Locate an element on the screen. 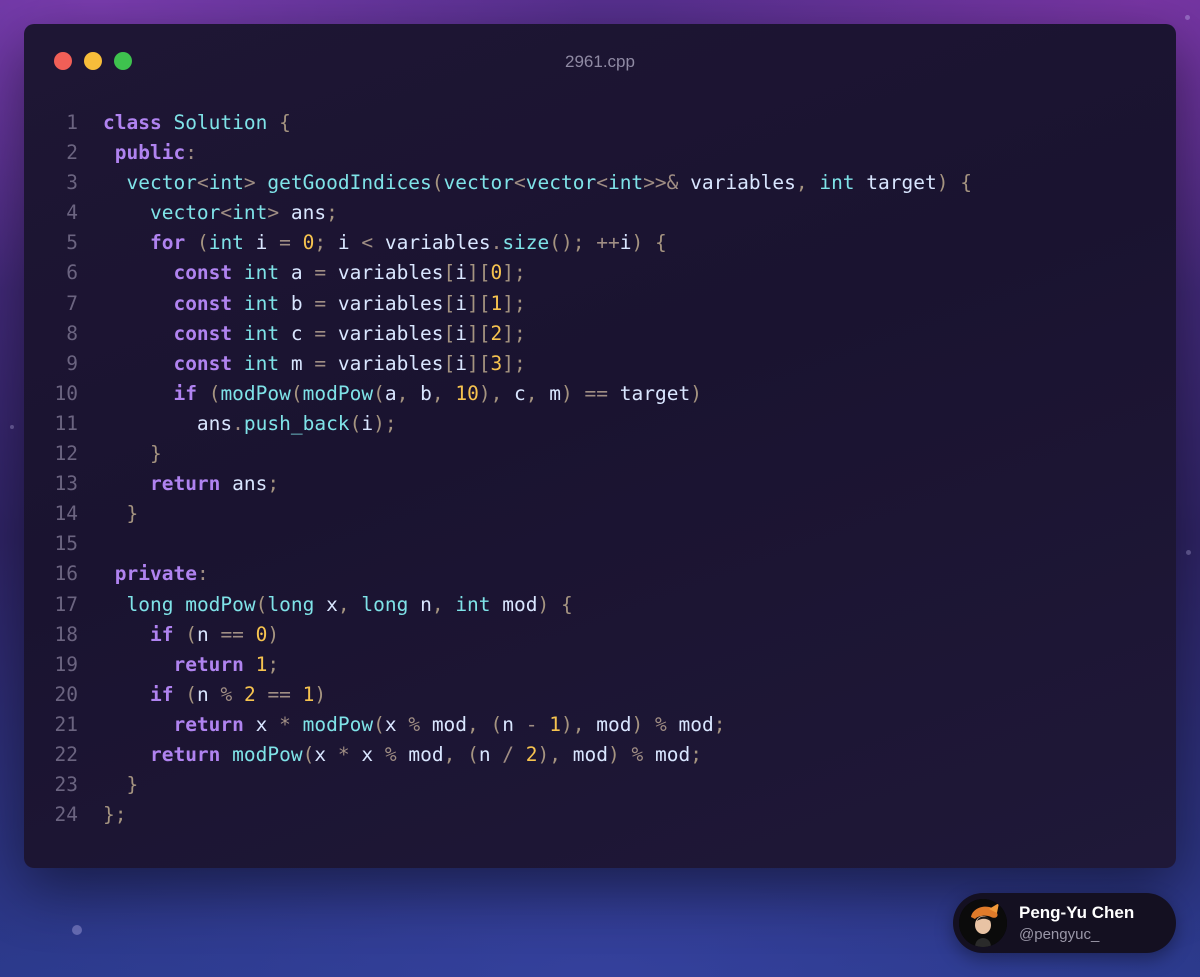 Image resolution: width=1200 pixels, height=977 pixels. code-token: return is located at coordinates (185, 484).